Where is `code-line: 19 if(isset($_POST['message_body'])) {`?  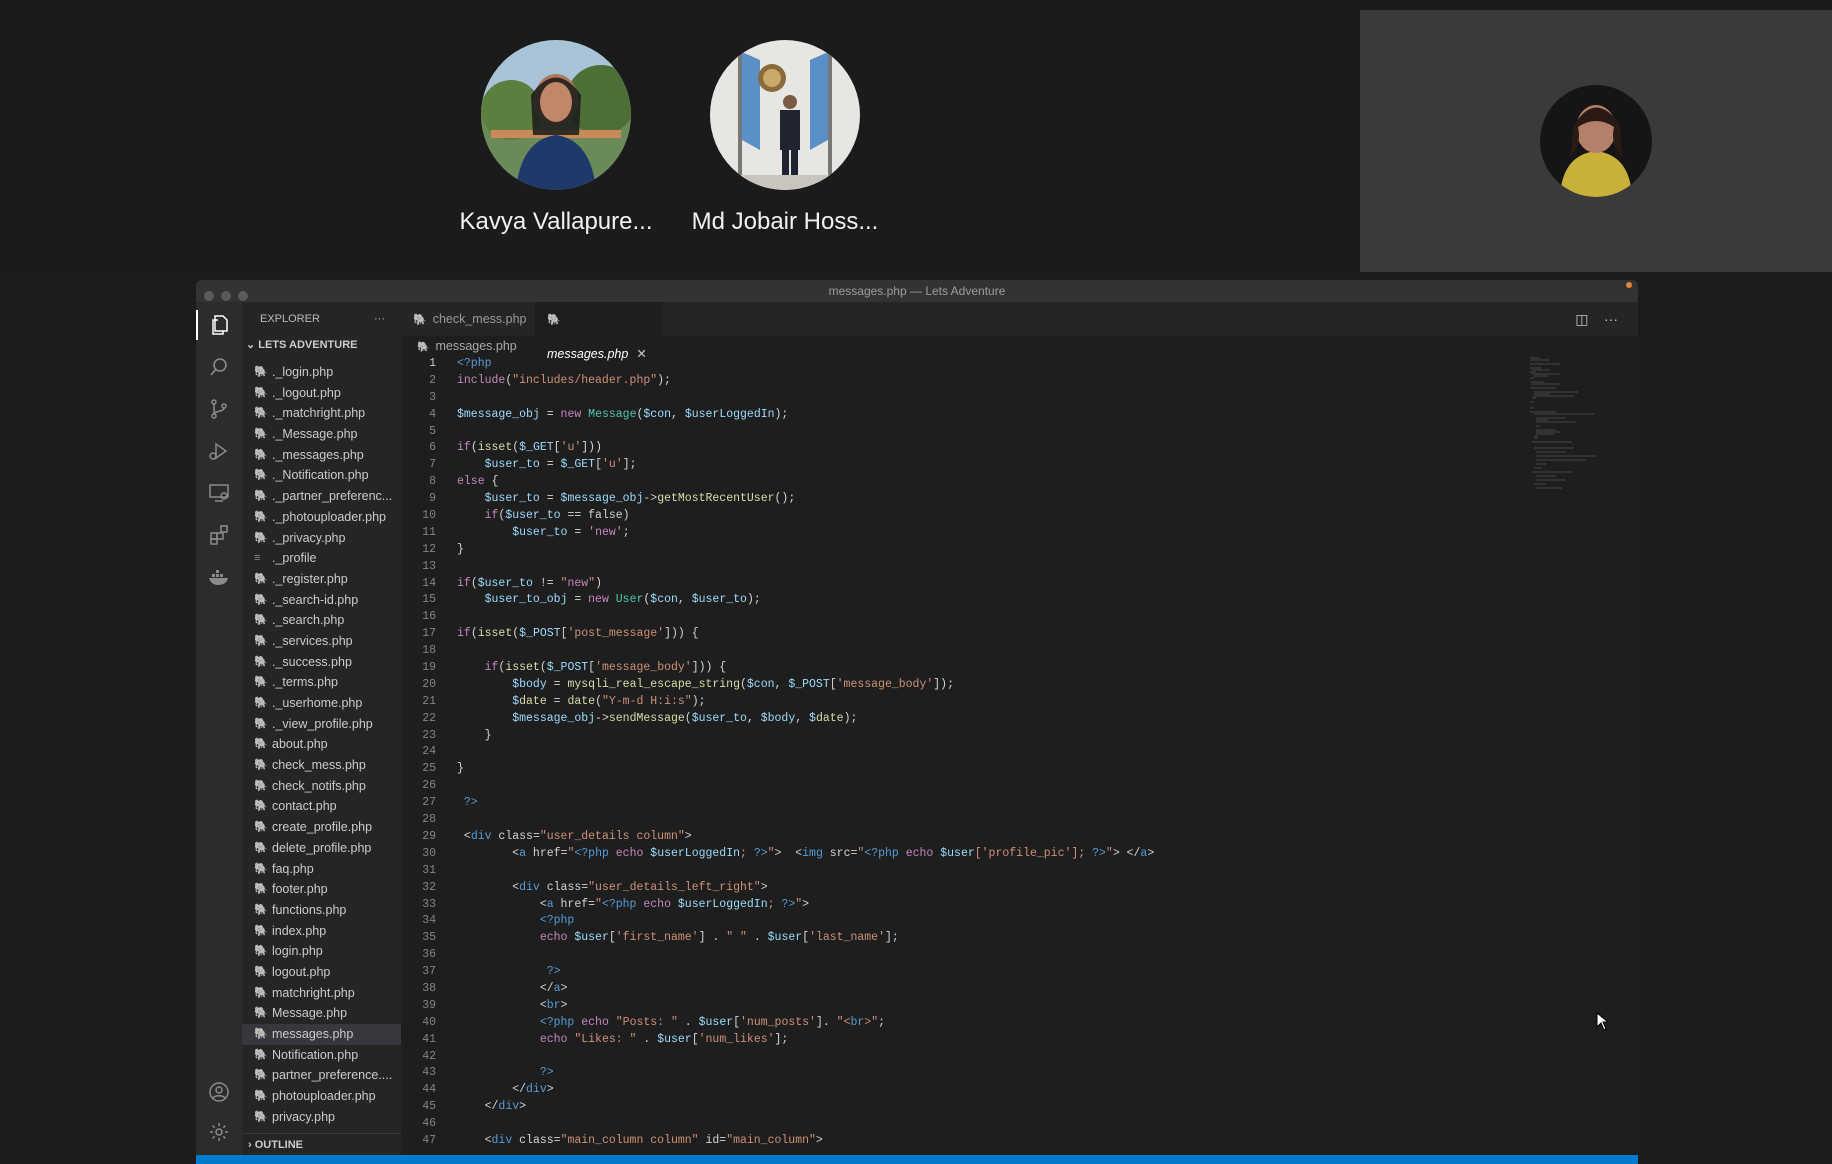 code-line: 19 if(isset($_POST['message_body'])) { is located at coordinates (951, 668).